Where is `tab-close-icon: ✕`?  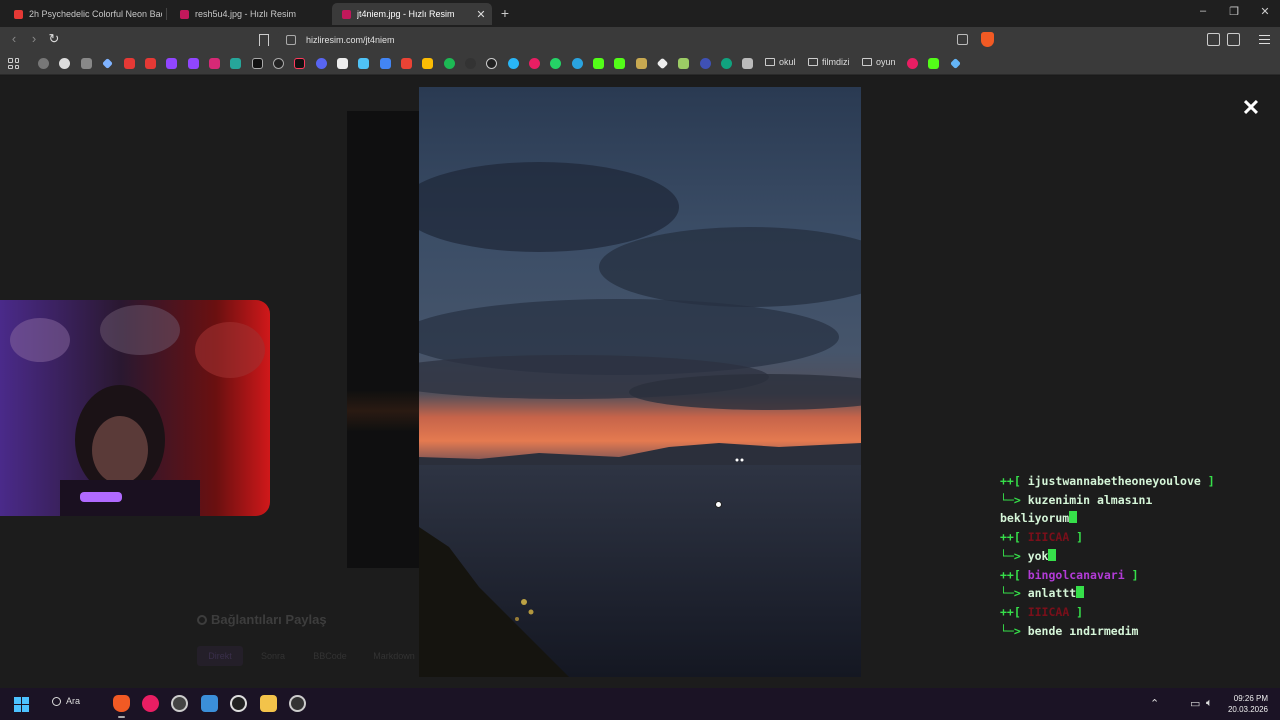
tab-close-icon: ✕ is located at coordinates (481, 14).